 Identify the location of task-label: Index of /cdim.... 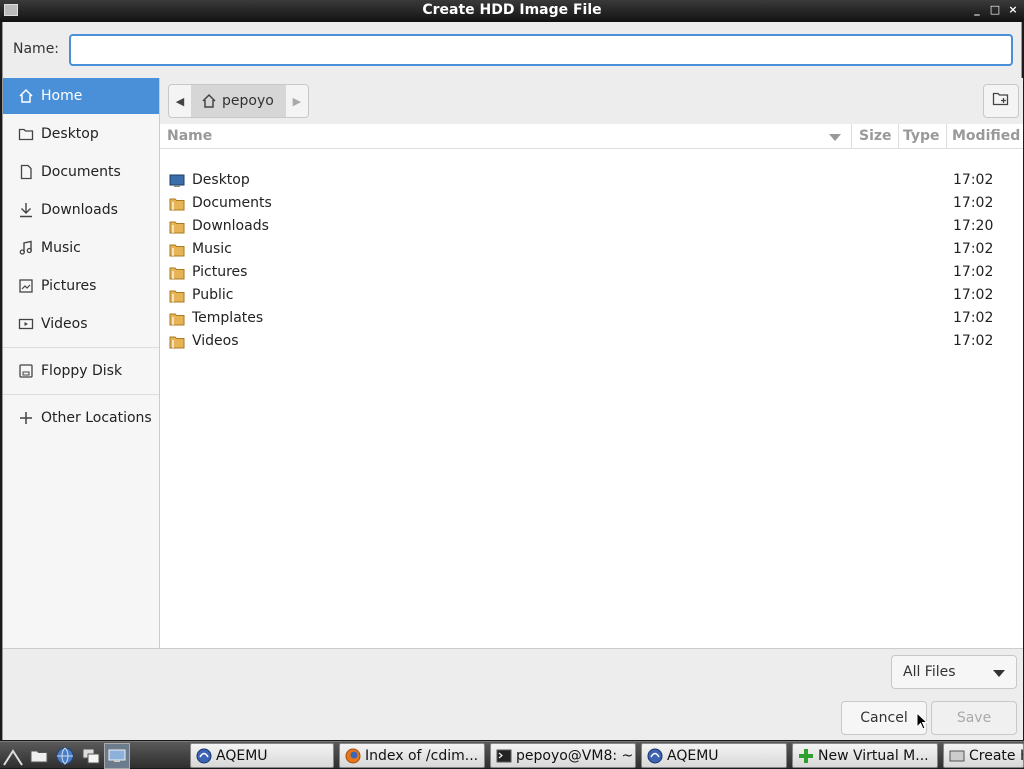
(422, 755).